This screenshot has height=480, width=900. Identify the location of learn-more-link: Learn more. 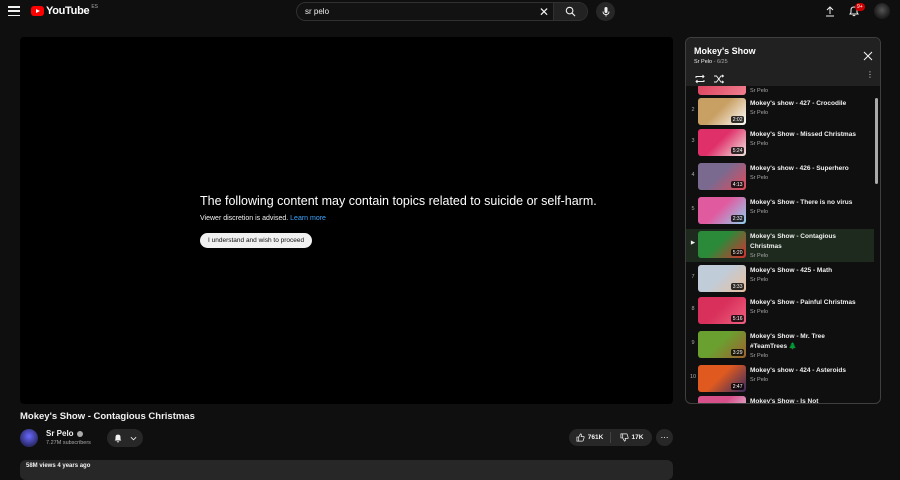
(308, 218).